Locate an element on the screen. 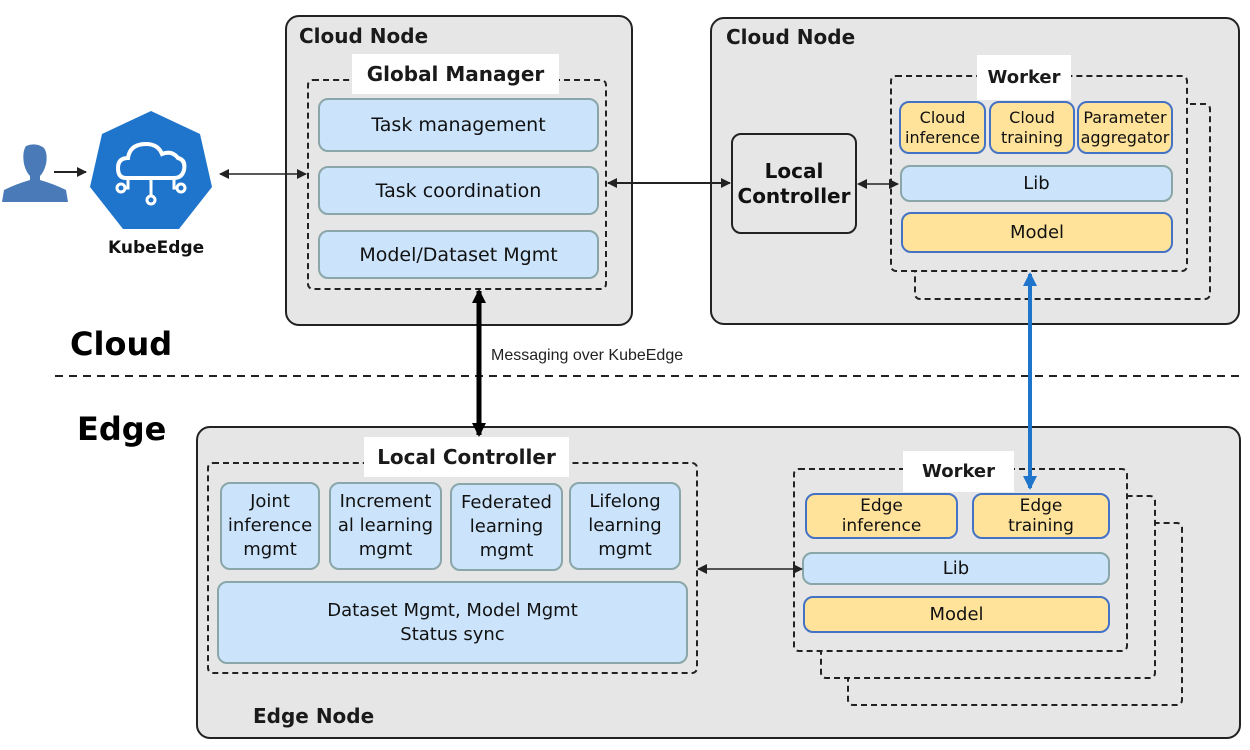 The width and height of the screenshot is (1250, 750). cloud-node-right-title: Cloud Node is located at coordinates (791, 37).